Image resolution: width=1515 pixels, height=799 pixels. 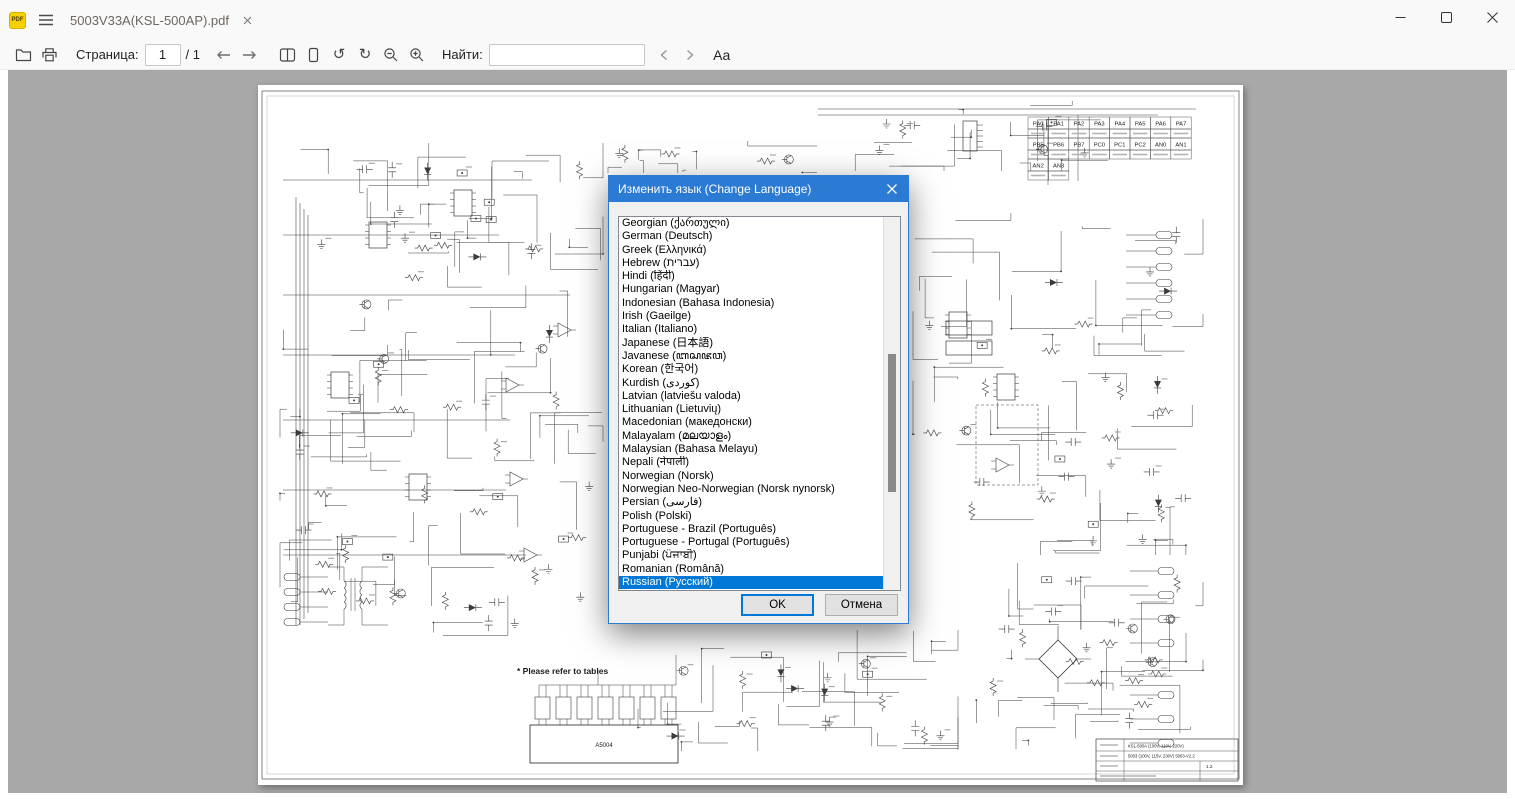 I want to click on rotate-right-icon: ↻, so click(x=365, y=54).